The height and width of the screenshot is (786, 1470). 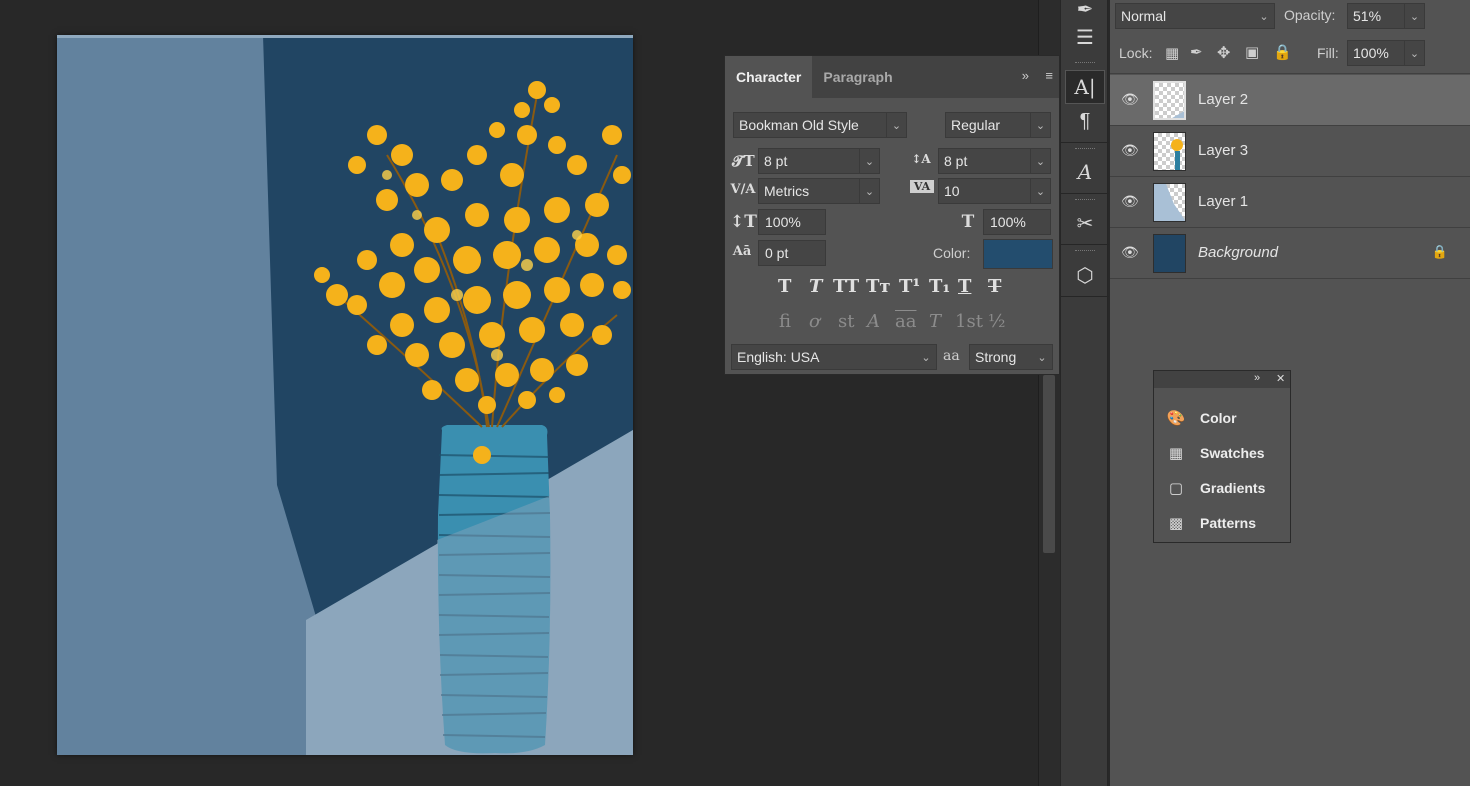 I want to click on panel-item-patterns: ▩ Patterns, so click(x=1223, y=523).